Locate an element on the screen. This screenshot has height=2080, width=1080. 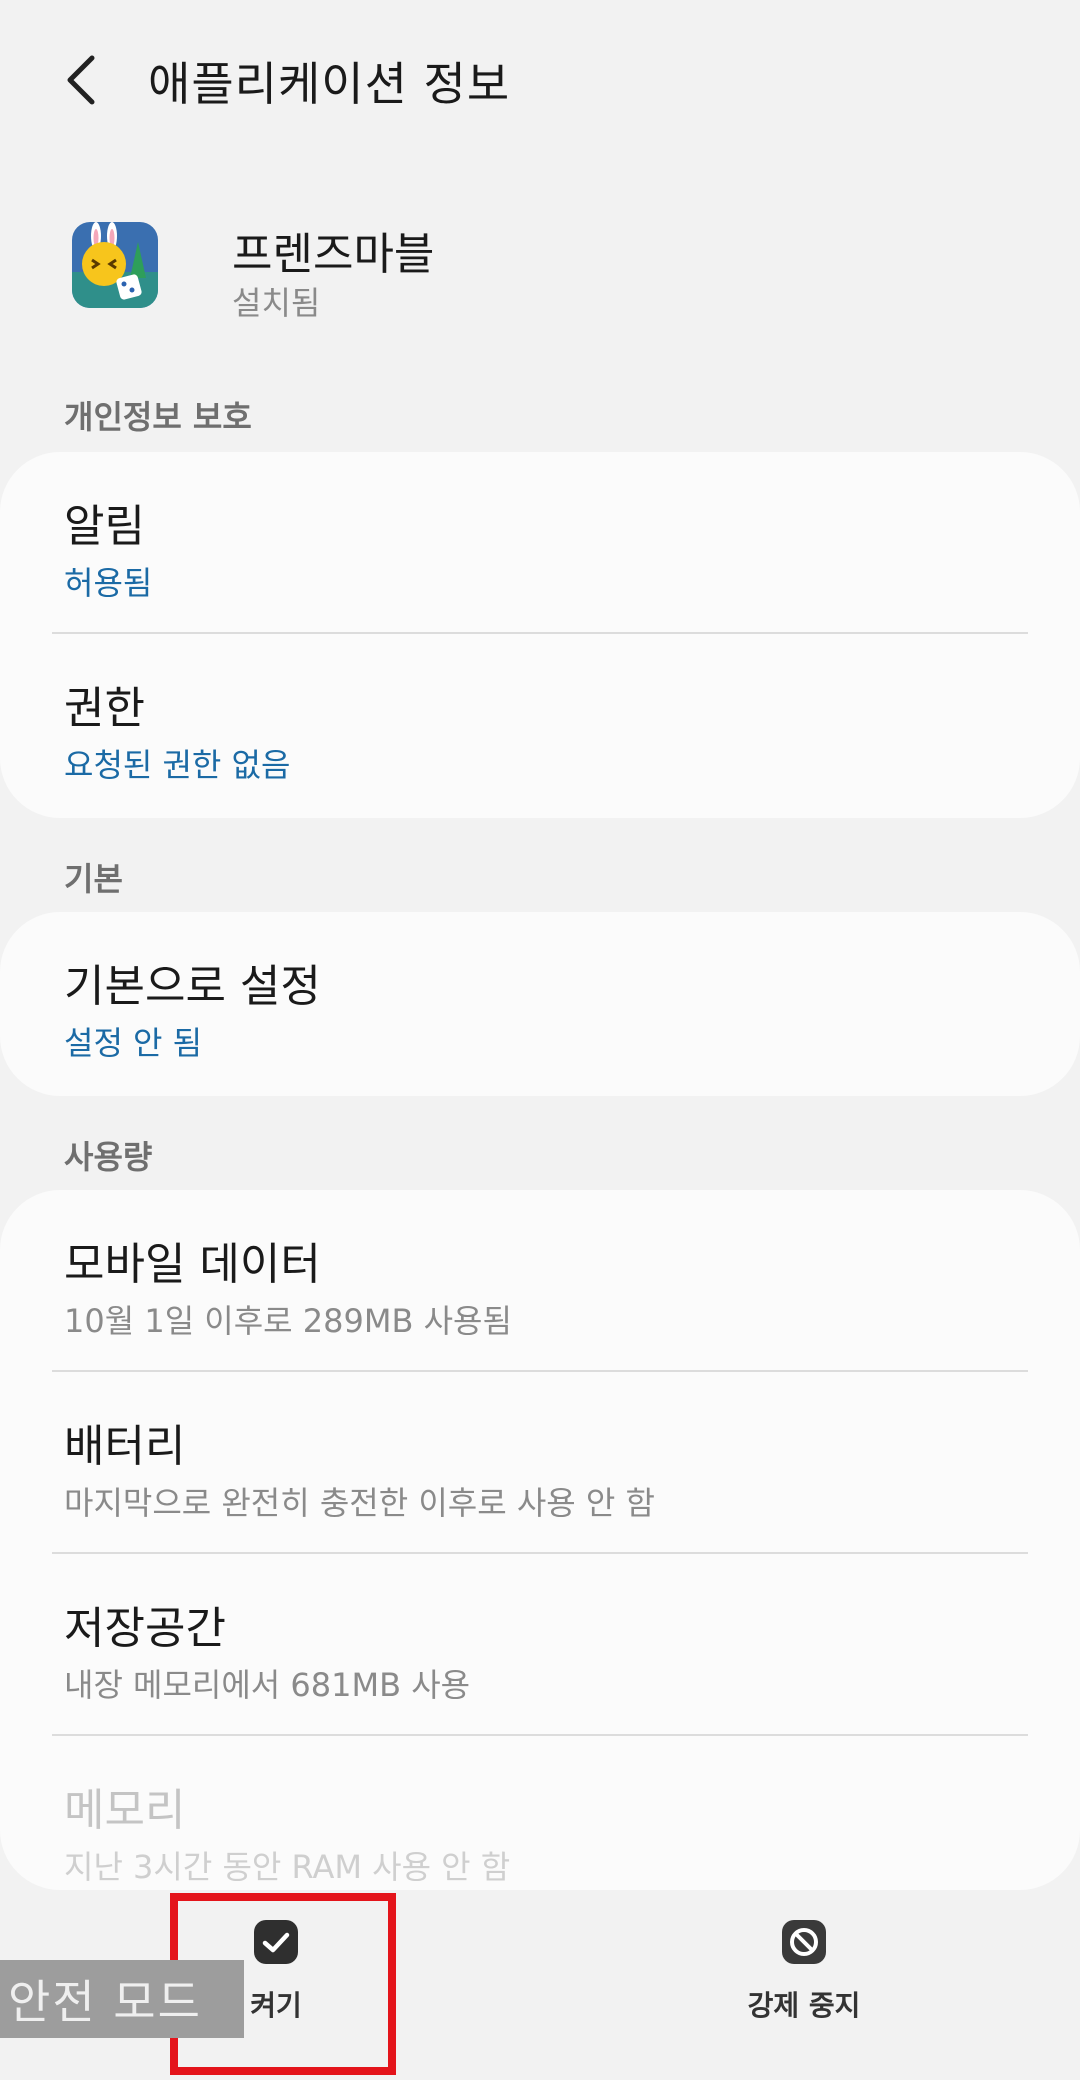
section-label-usage: 사용량 is located at coordinates (108, 1157).